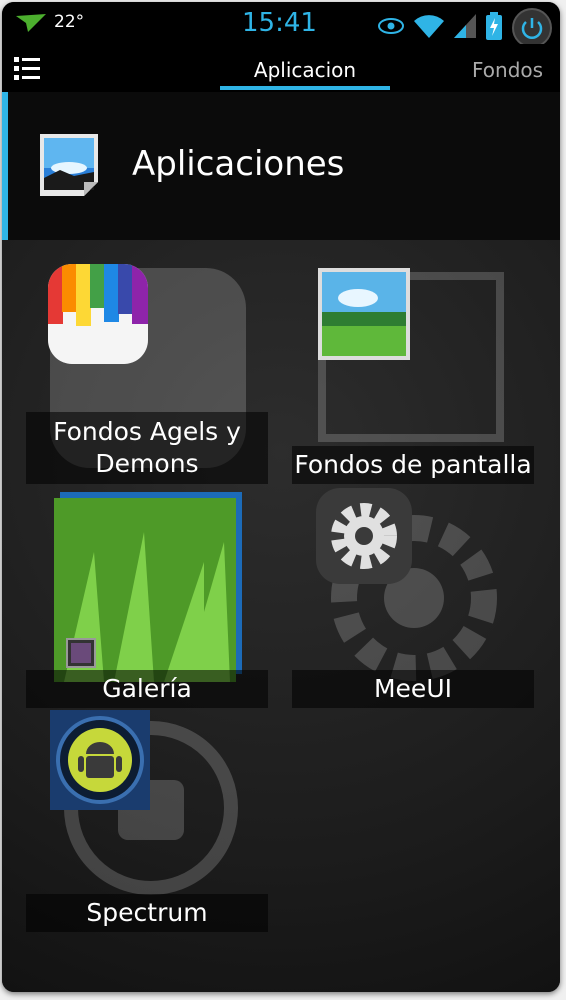 The height and width of the screenshot is (1000, 566). I want to click on menu-list-icon, so click(27, 70).